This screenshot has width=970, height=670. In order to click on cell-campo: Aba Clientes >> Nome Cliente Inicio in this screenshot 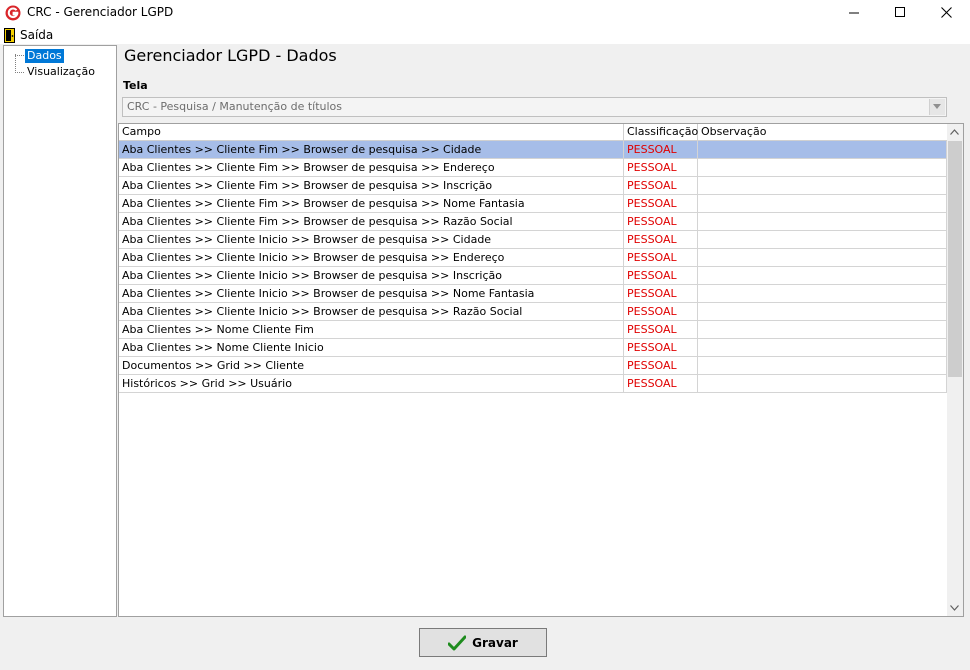, I will do `click(371, 347)`.